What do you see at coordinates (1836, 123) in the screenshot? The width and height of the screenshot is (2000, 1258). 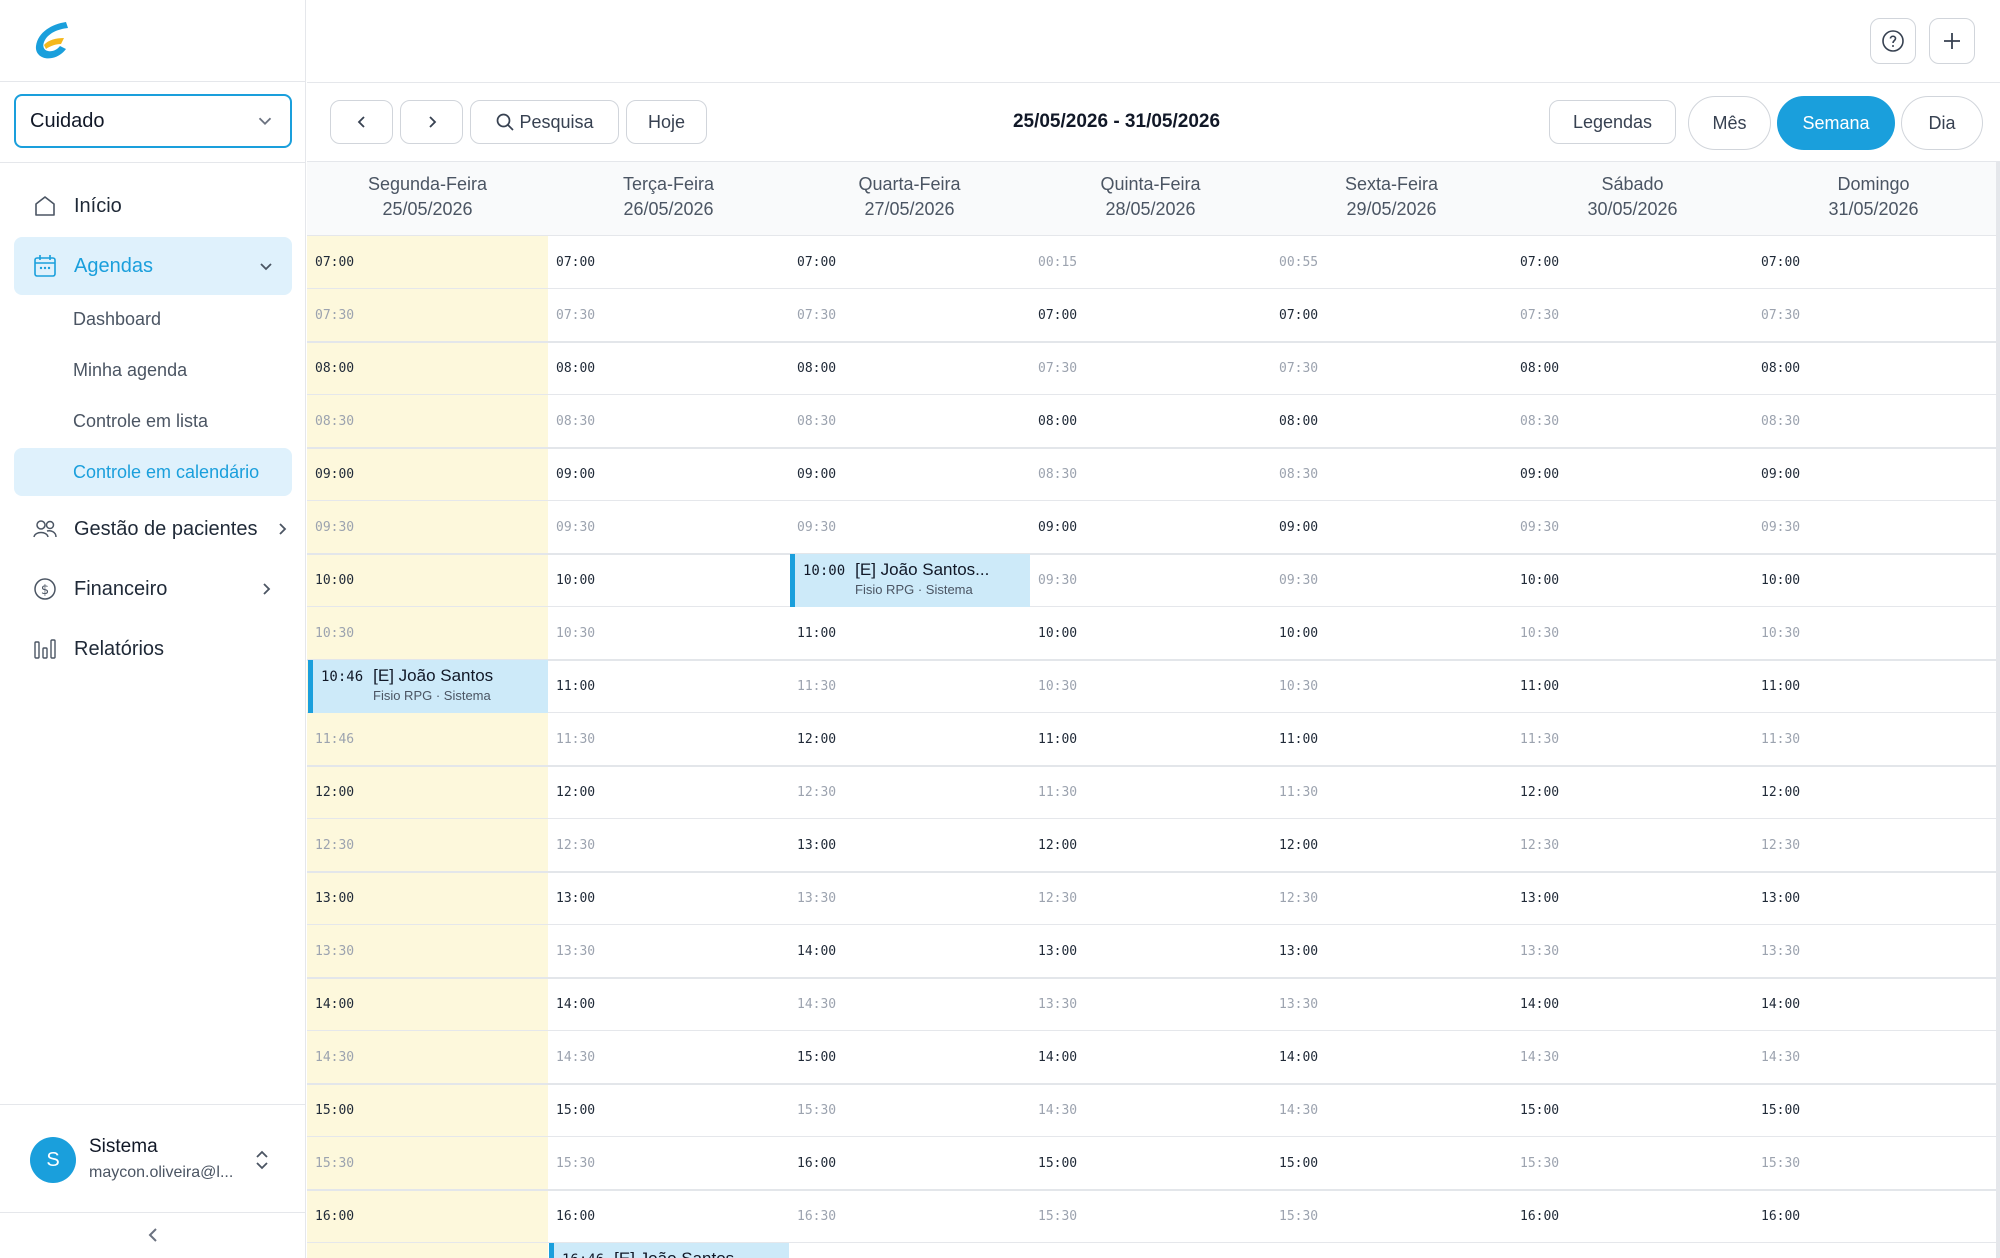 I see `view-week-button: Semana` at bounding box center [1836, 123].